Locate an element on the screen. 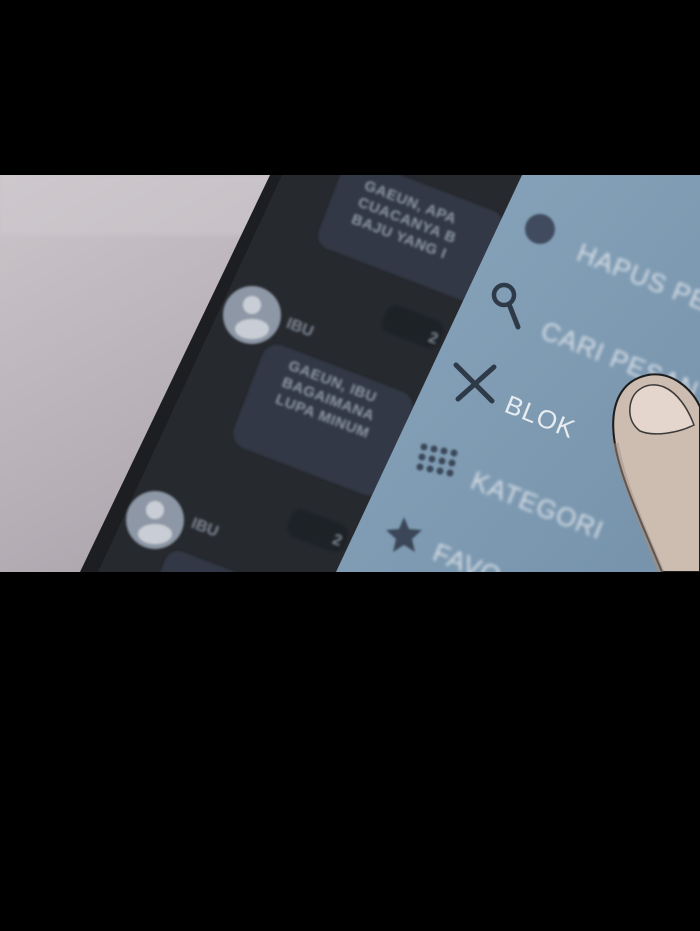  close-icon is located at coordinates (475, 383).